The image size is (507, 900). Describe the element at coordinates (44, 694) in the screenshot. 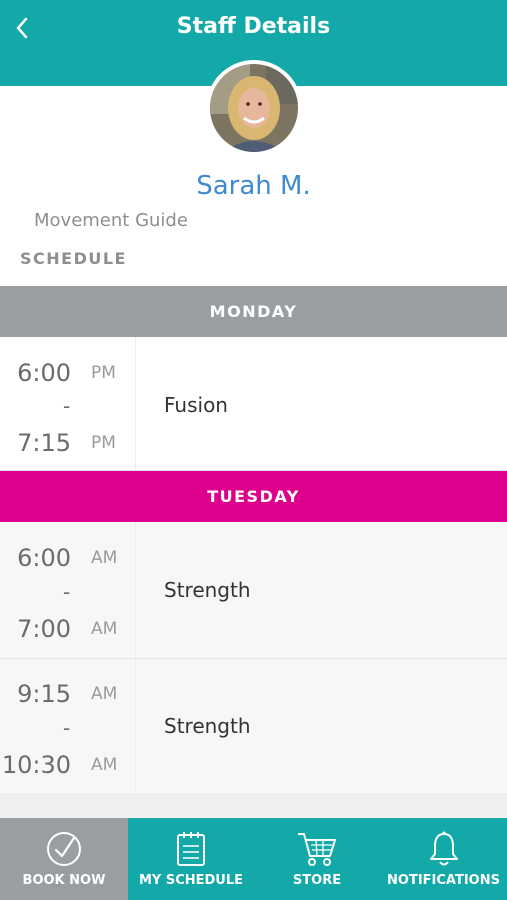

I see `start-time: 9:15` at that location.